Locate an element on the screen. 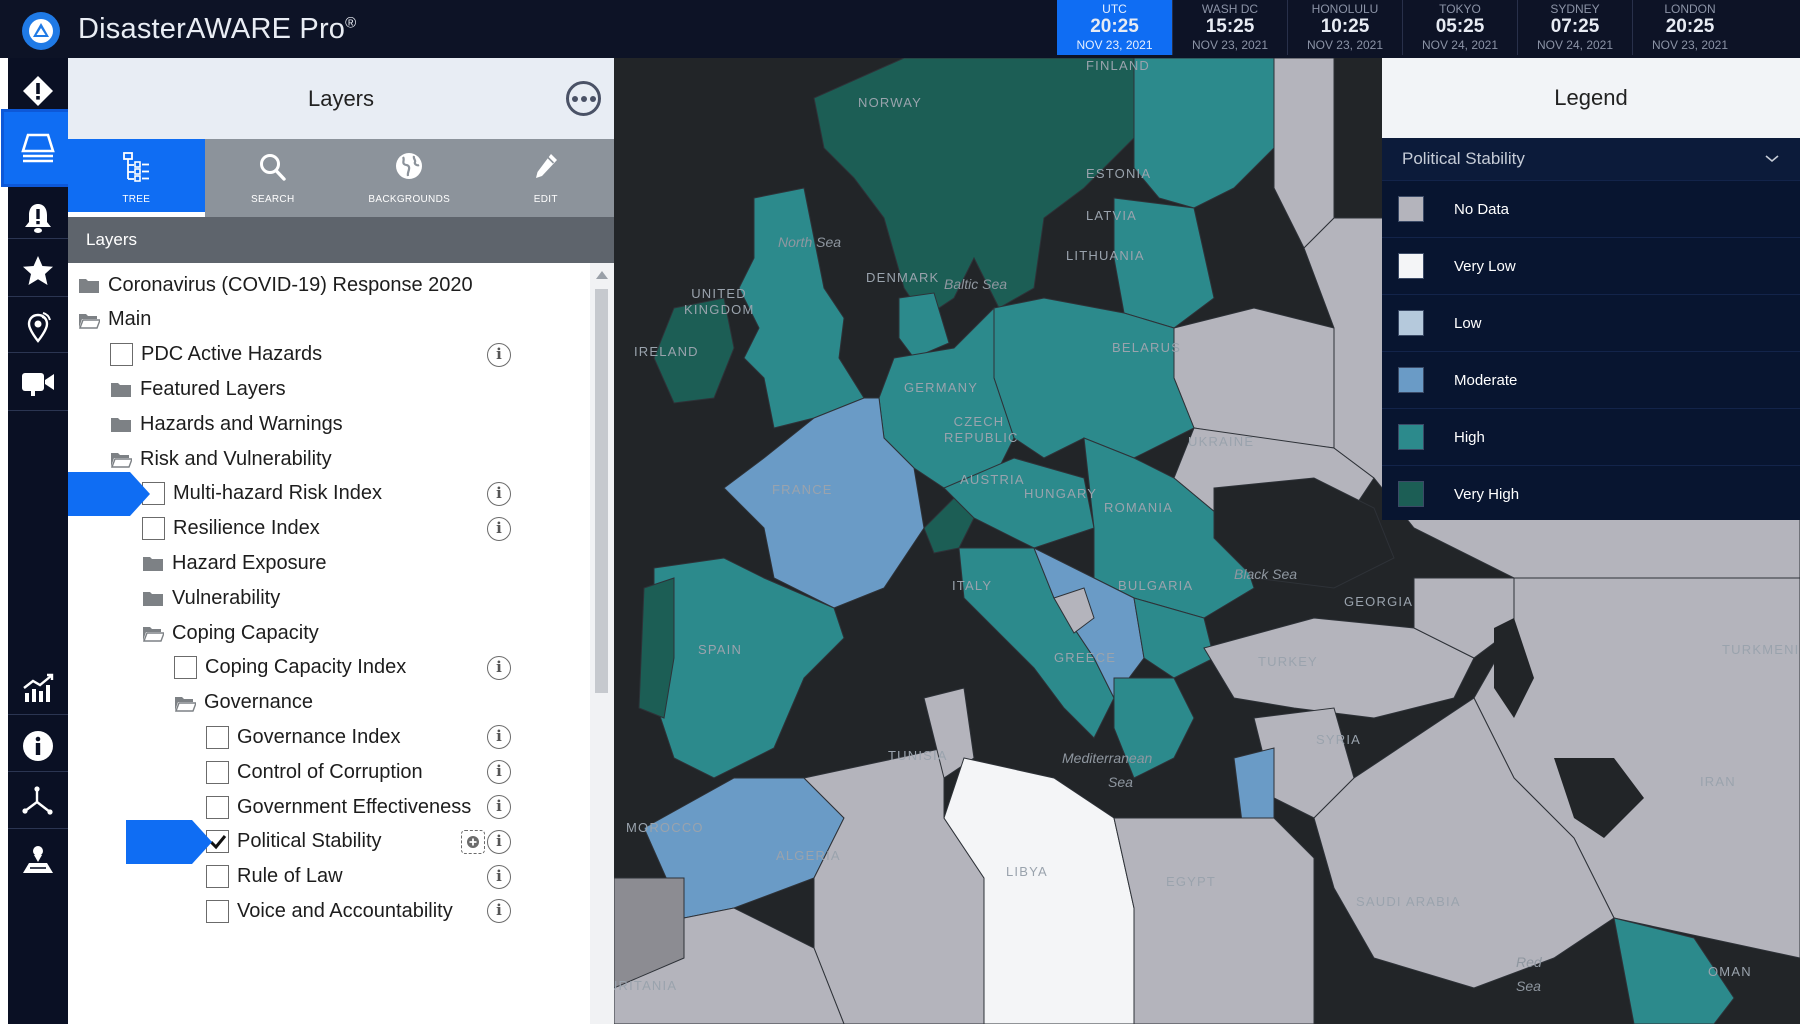 The width and height of the screenshot is (1800, 1024). map-label-denmark: DENMARK is located at coordinates (903, 277).